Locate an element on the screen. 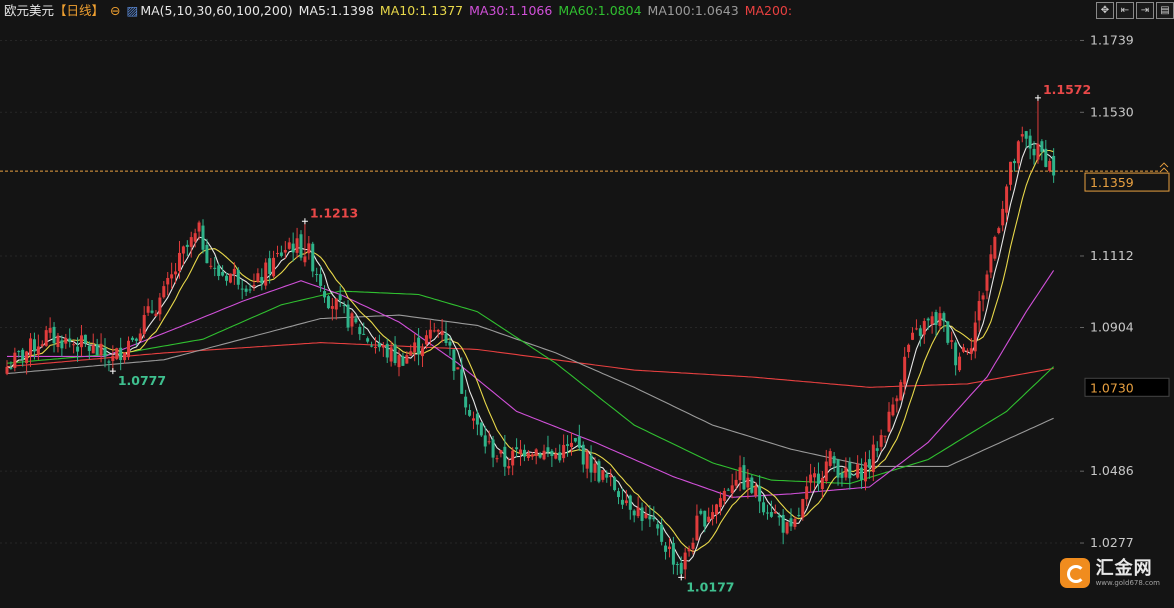 Image resolution: width=1174 pixels, height=608 pixels. current-price-label: 1.1359 is located at coordinates (1112, 182).